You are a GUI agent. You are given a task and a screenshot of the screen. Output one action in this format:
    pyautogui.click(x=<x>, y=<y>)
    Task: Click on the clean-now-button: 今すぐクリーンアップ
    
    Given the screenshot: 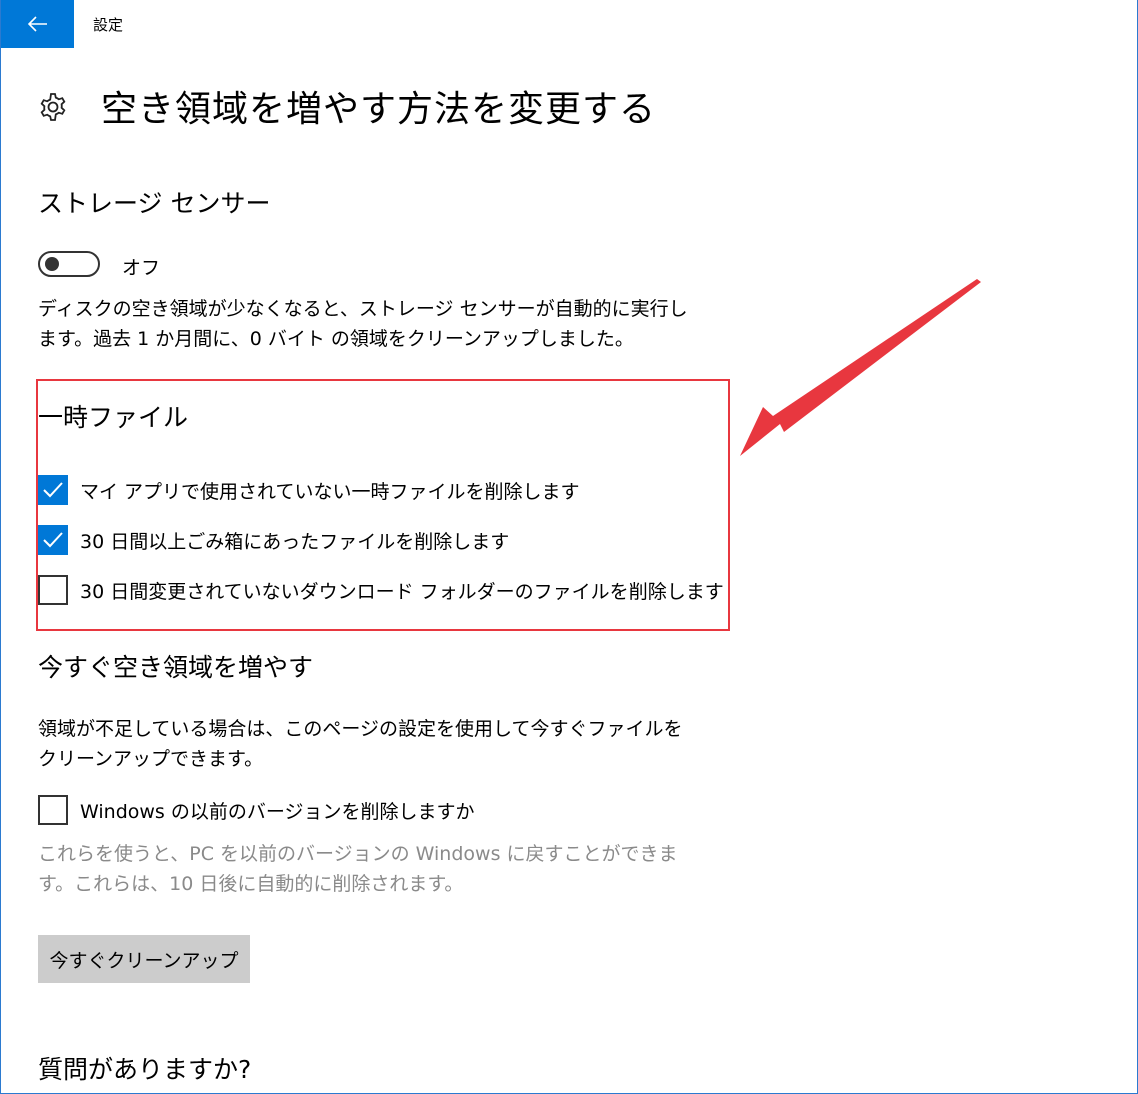 What is the action you would take?
    pyautogui.click(x=144, y=959)
    